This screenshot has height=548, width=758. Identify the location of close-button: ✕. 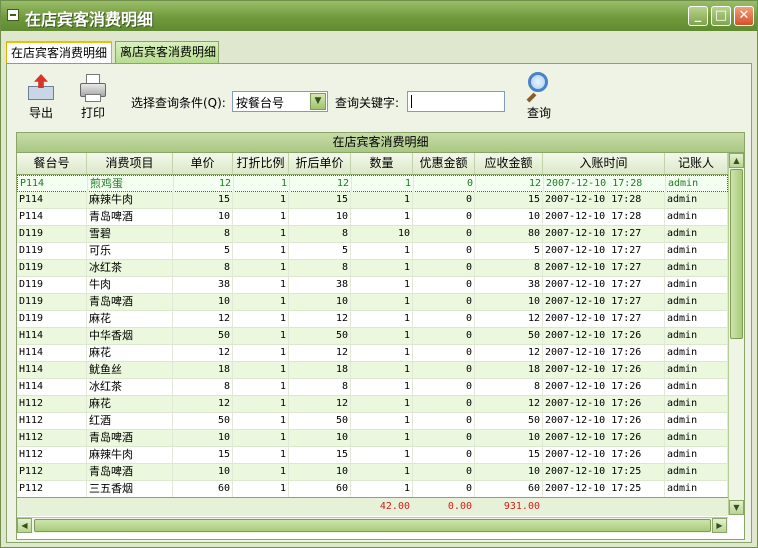
(744, 16).